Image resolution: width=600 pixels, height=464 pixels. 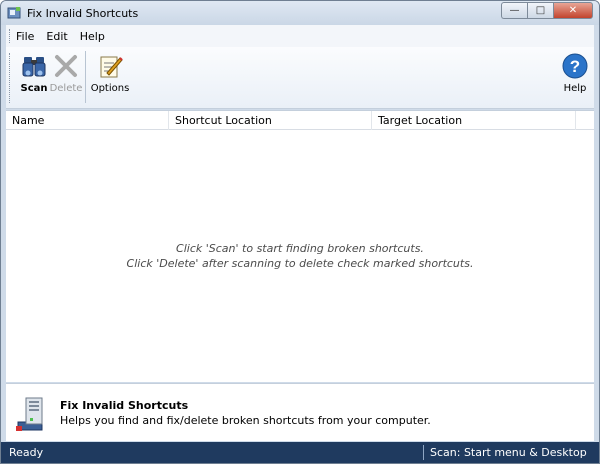 I want to click on menu-file: File, so click(x=25, y=36).